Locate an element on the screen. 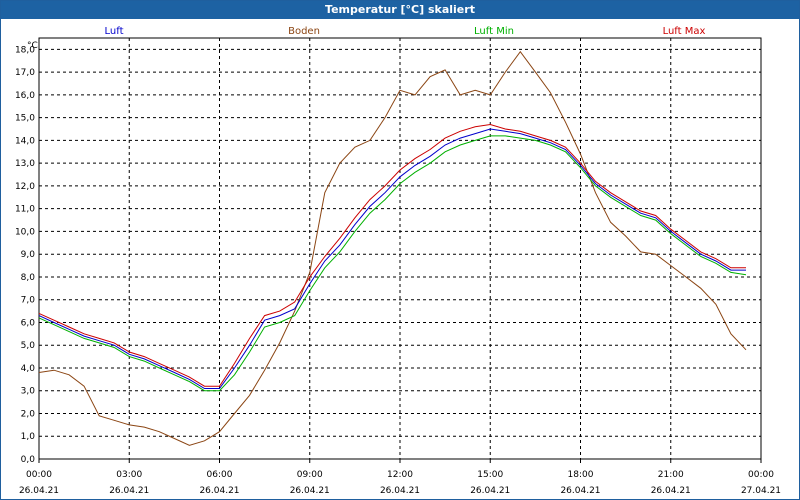  x-tick-date: 27.04.21 is located at coordinates (761, 491).